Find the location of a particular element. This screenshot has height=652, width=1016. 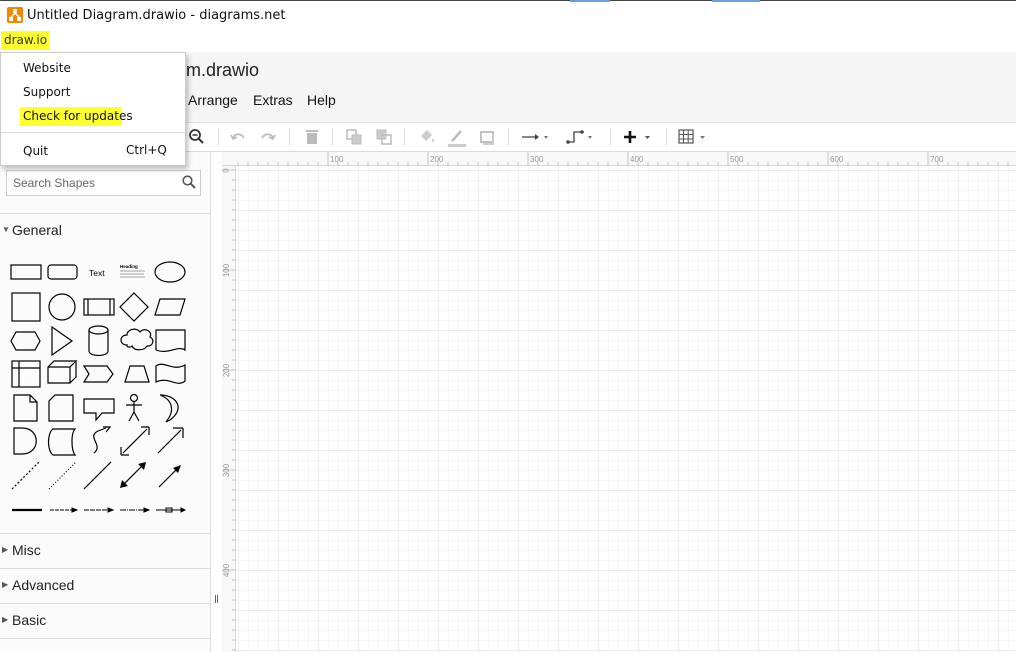

ruler-left: 0 100 200 300 400 is located at coordinates (229, 409).